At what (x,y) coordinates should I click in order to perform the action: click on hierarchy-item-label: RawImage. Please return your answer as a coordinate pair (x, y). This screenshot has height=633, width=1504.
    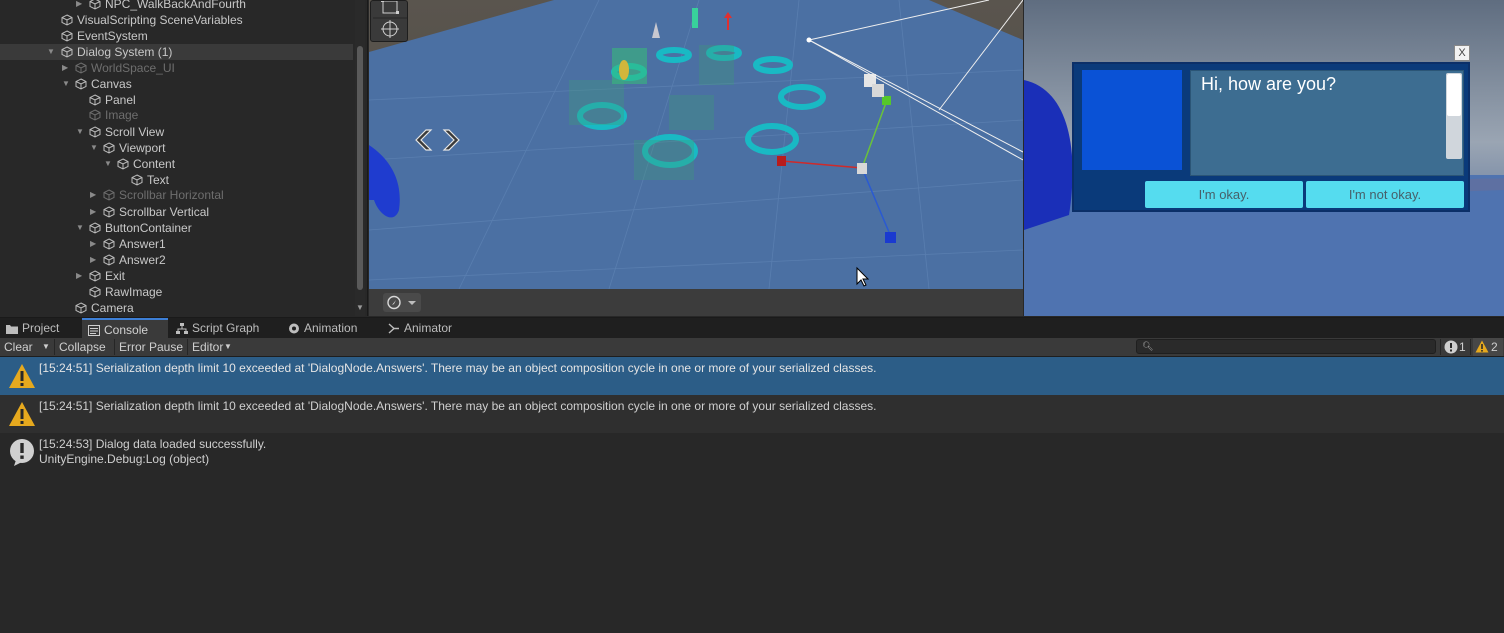
    Looking at the image, I should click on (134, 292).